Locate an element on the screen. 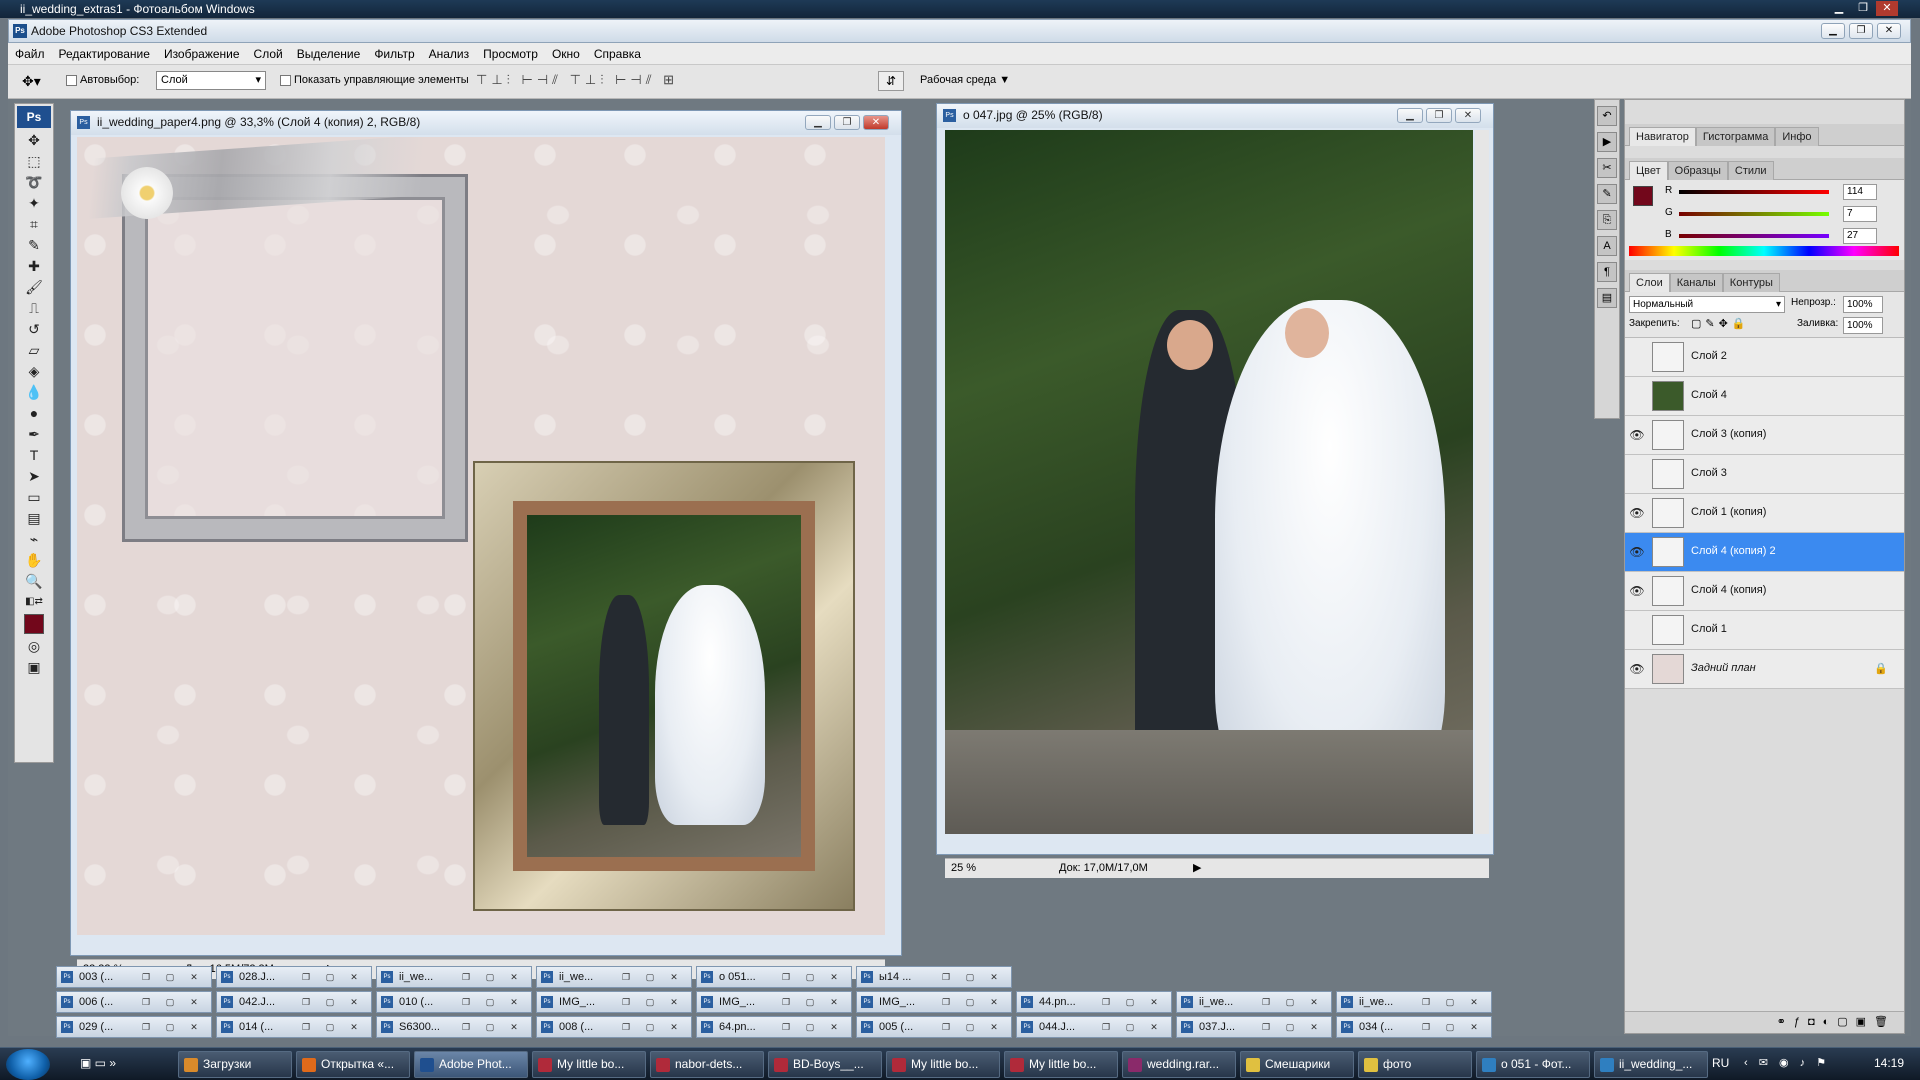 The height and width of the screenshot is (1080, 1920). tab-navigator: Навигатор is located at coordinates (1662, 136).